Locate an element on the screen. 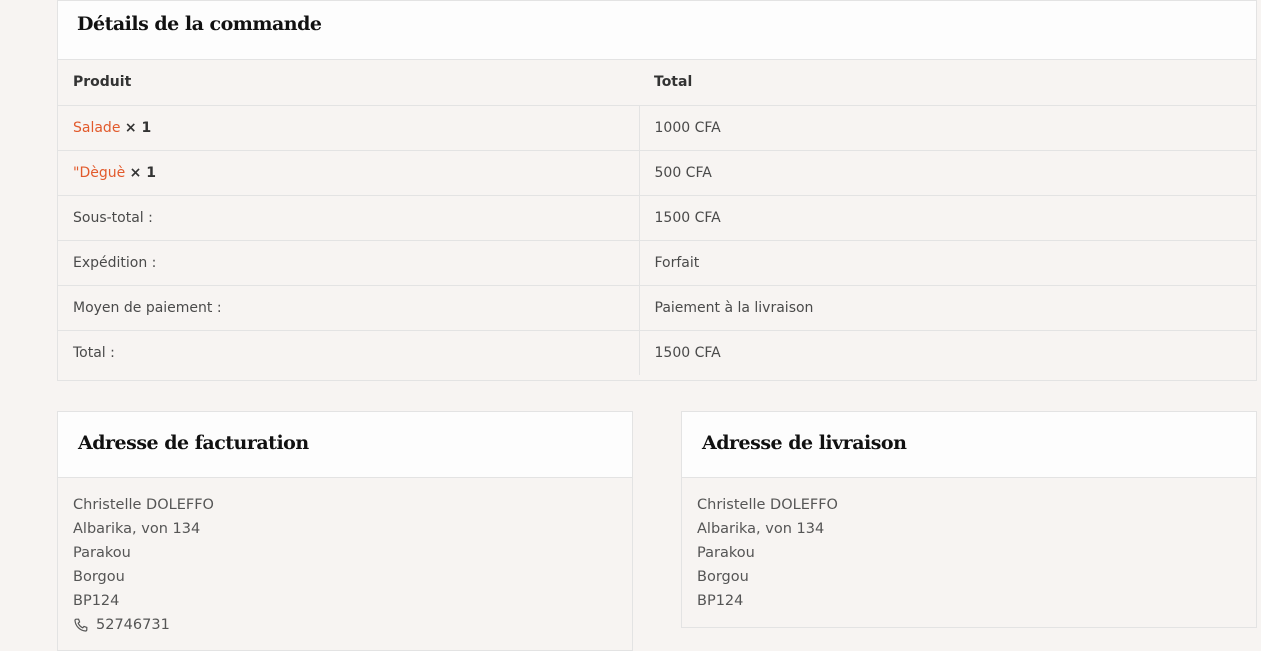  product-link: Salade is located at coordinates (96, 128).